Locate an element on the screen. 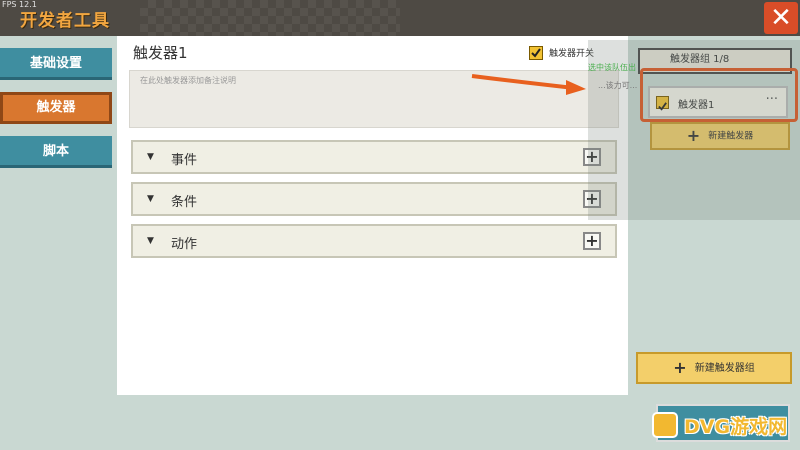 Image resolution: width=800 pixels, height=450 pixels. section-label: 动作 is located at coordinates (184, 244).